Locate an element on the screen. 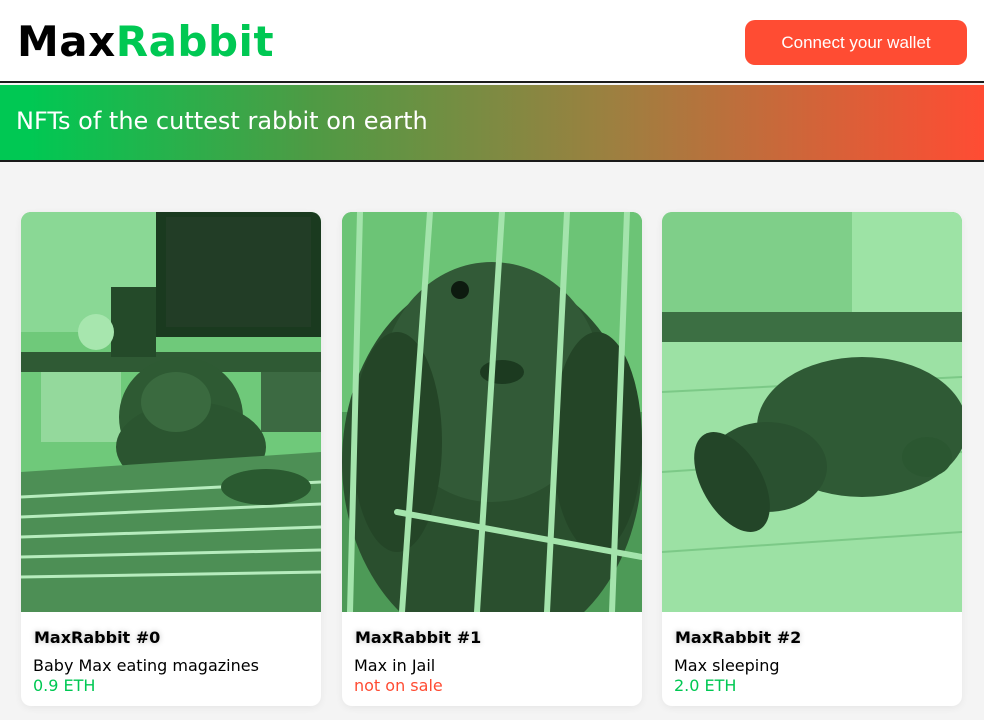 The height and width of the screenshot is (720, 984). nft-title-1: MaxRabbit #1 is located at coordinates (418, 637).